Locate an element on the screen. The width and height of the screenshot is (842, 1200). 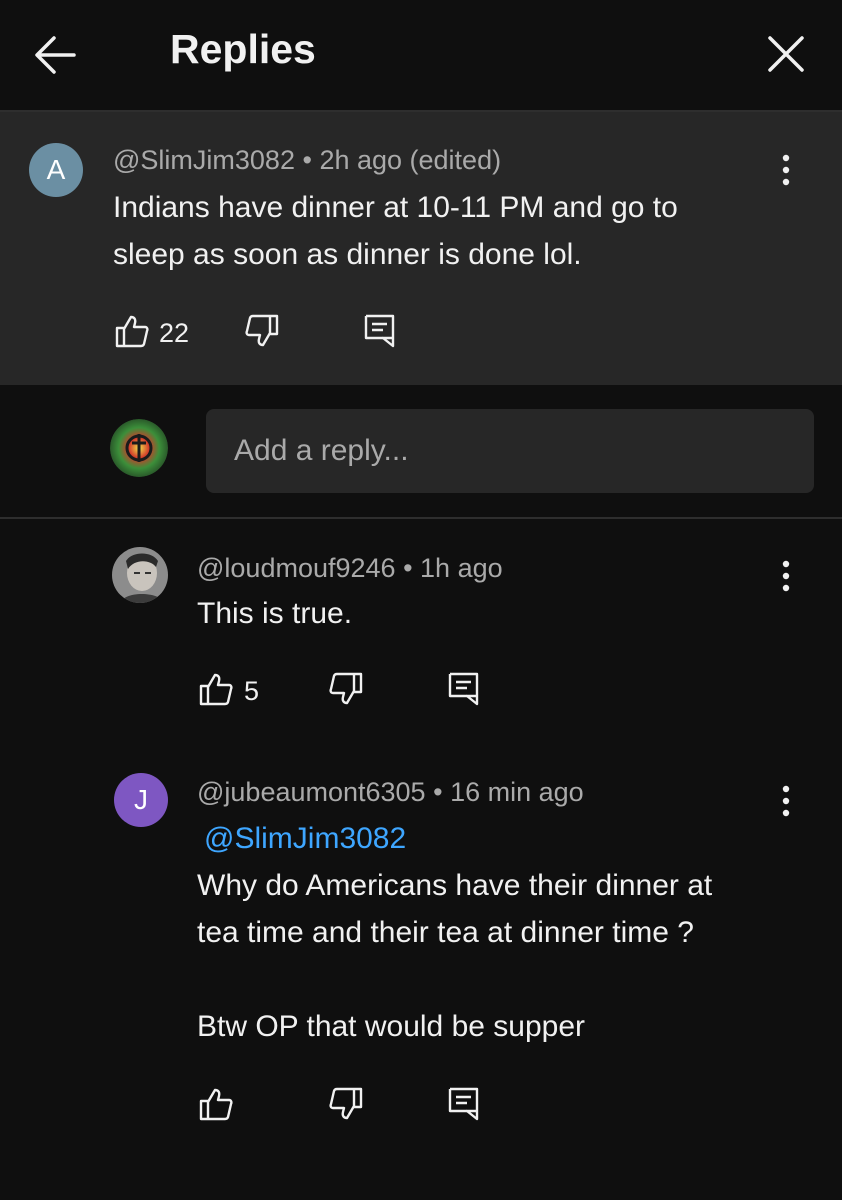
comment-time: 2h ago (edited) is located at coordinates (410, 160).